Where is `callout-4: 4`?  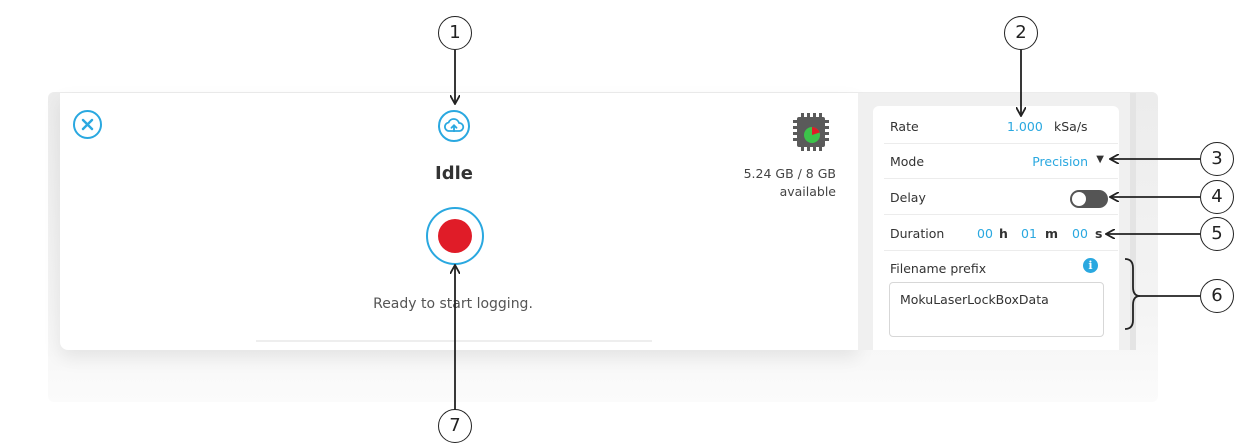 callout-4: 4 is located at coordinates (1217, 197).